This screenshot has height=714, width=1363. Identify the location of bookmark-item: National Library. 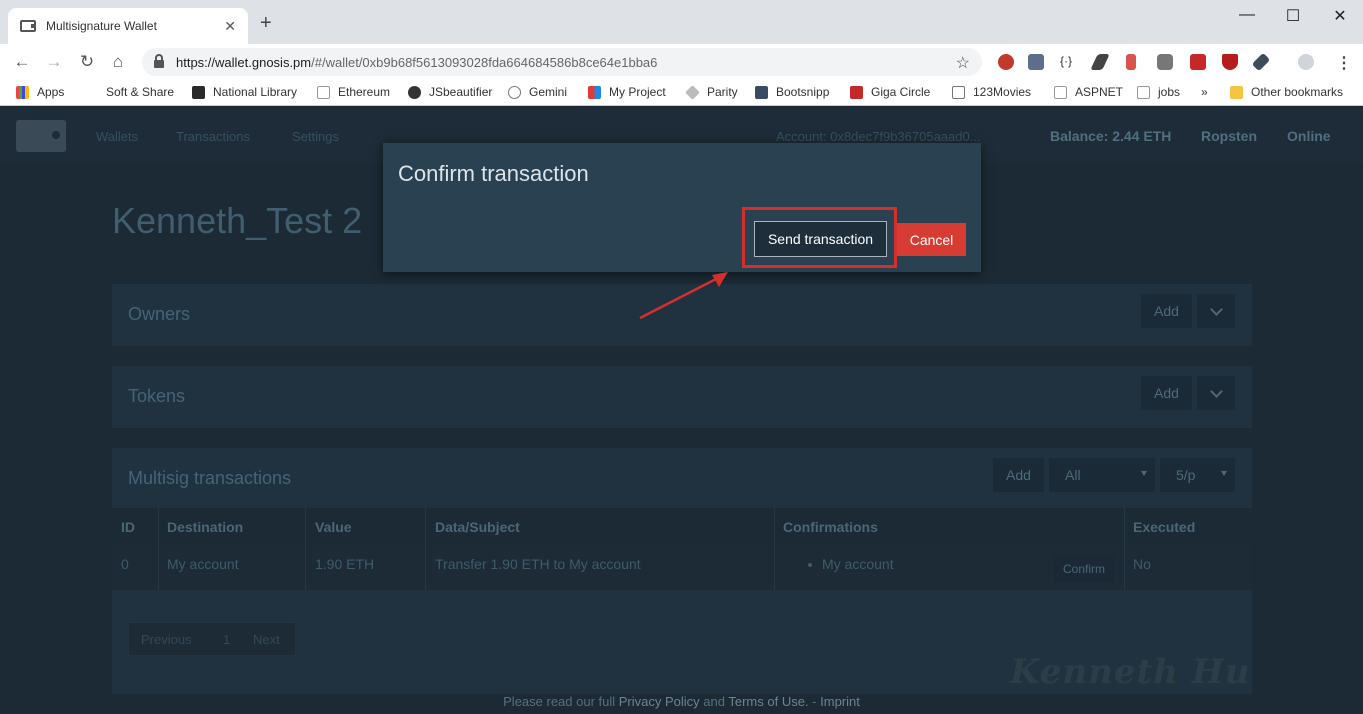
(244, 92).